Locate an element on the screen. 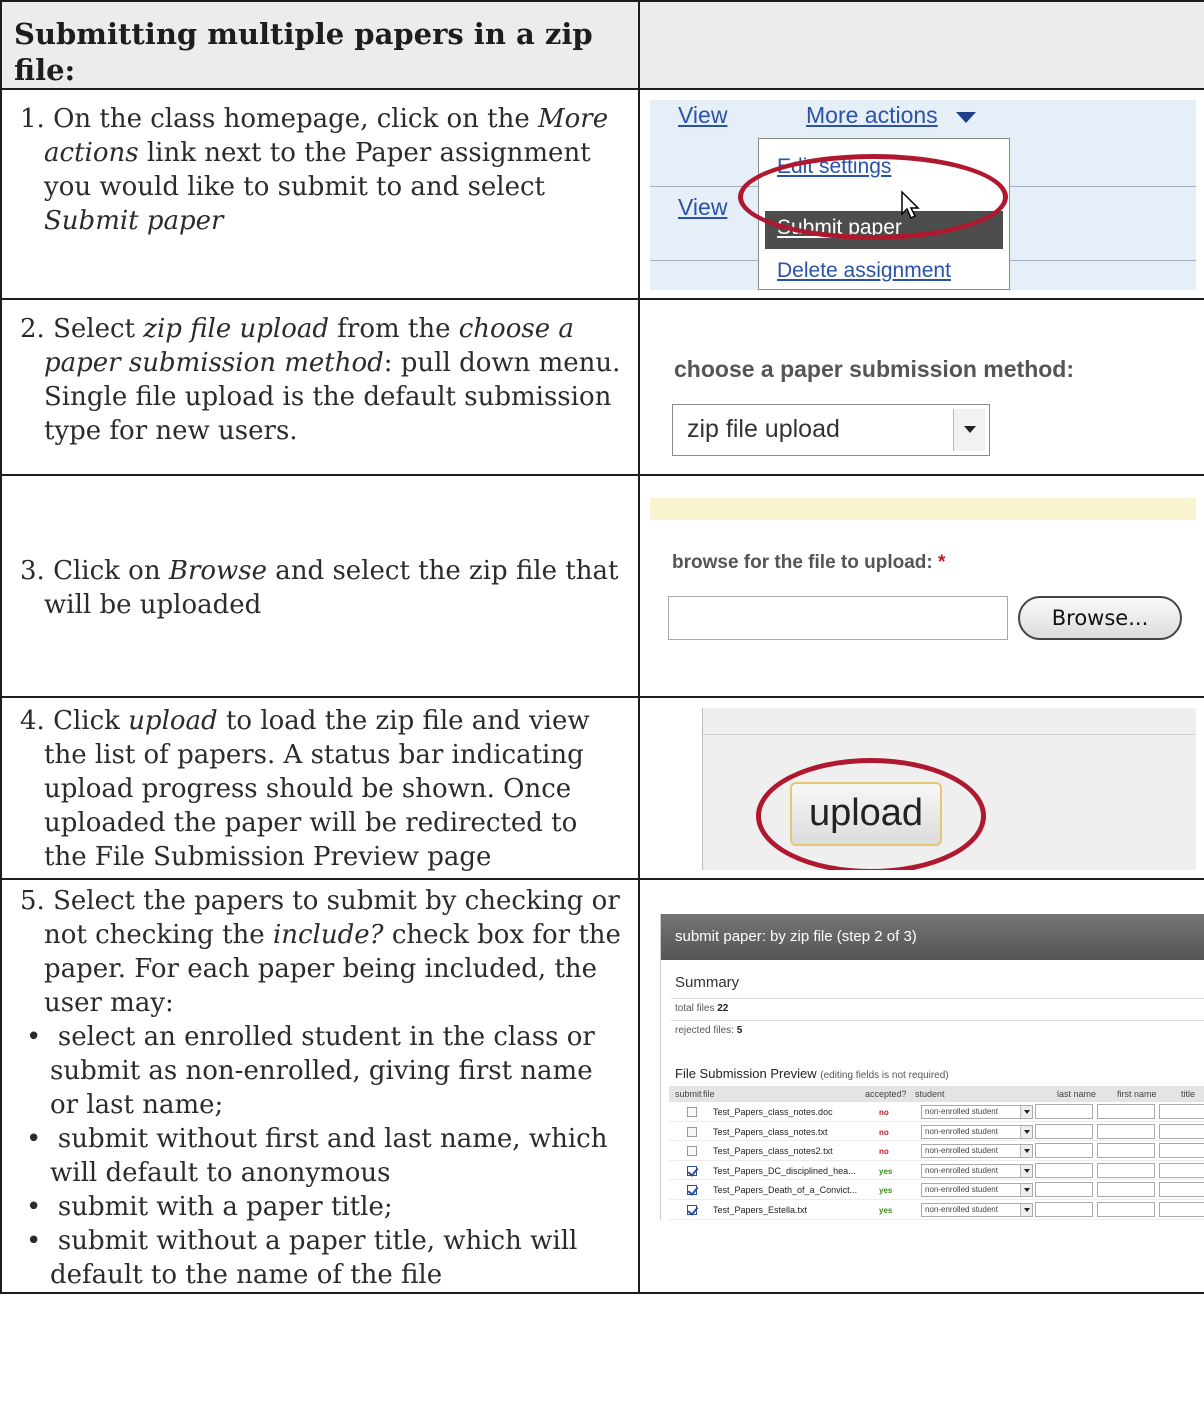  bullet-item: • submit with a paper title; is located at coordinates (209, 1207).